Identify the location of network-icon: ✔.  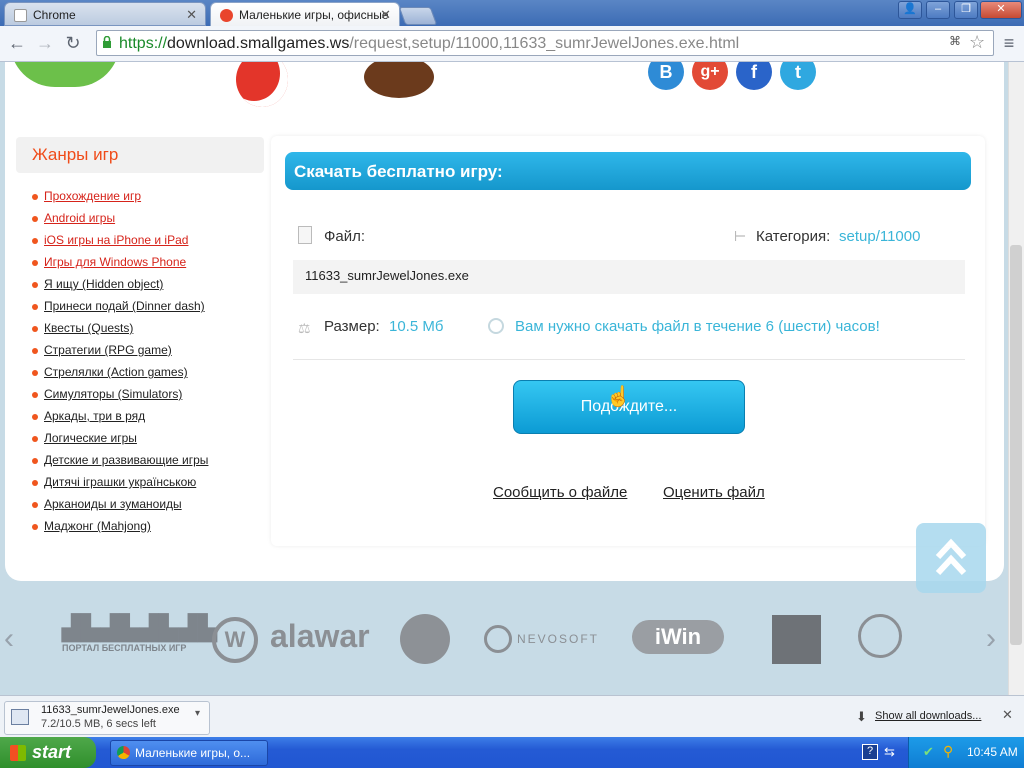
(928, 752).